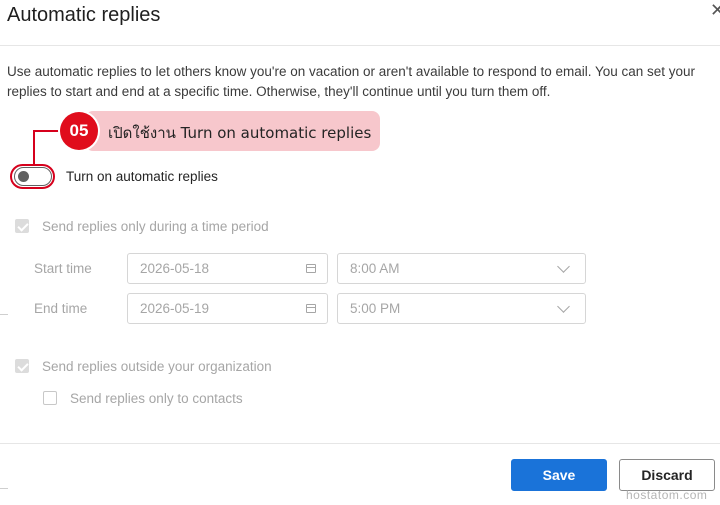  What do you see at coordinates (227, 308) in the screenshot?
I see `end-date-field: 2026-05-19` at bounding box center [227, 308].